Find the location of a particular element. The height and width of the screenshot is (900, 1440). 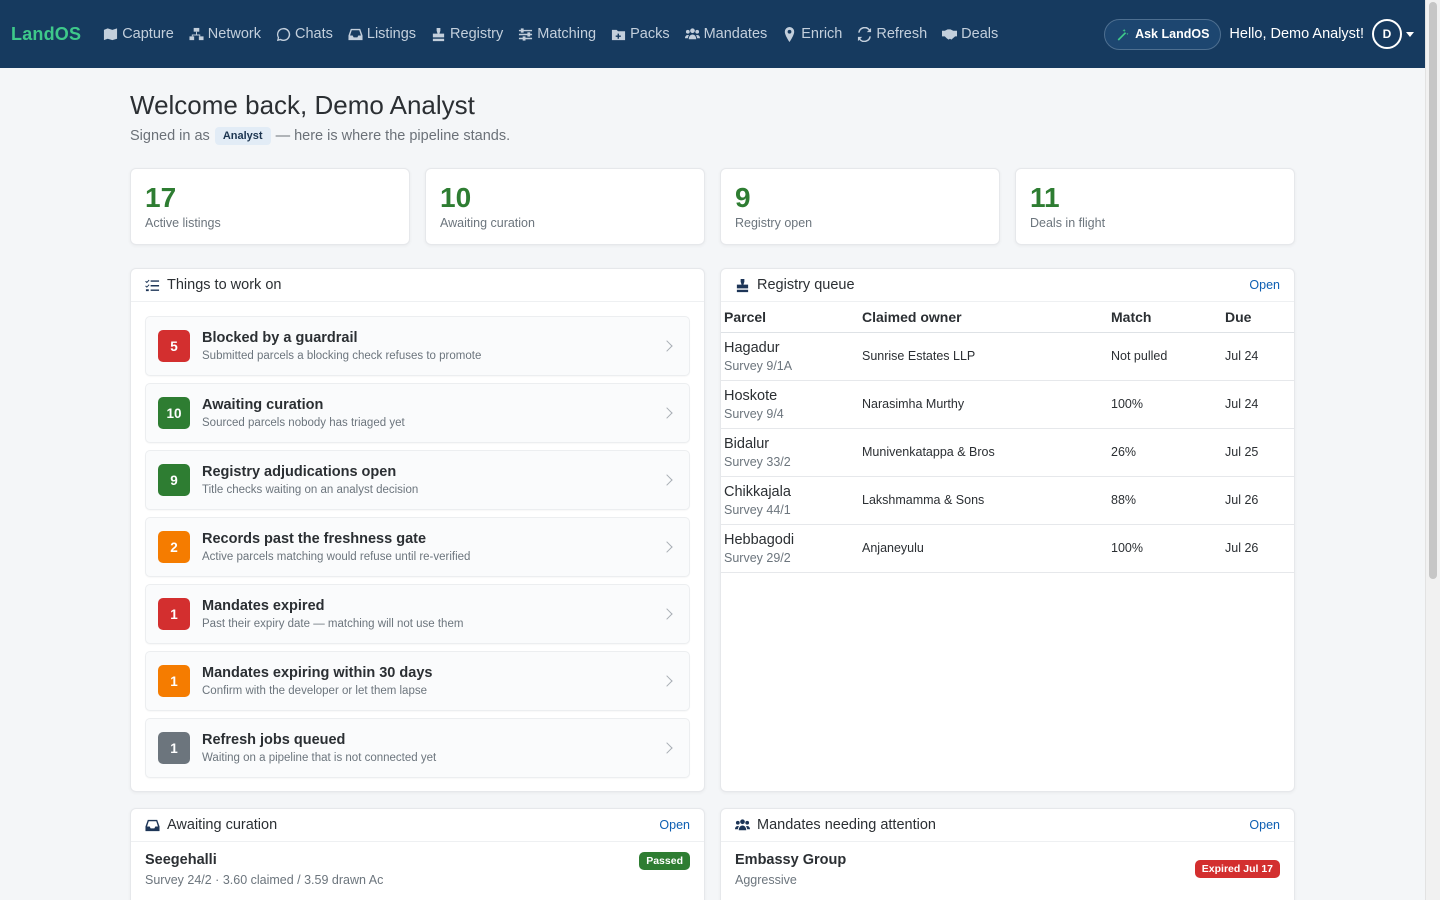

nav-item-chats: Chats is located at coordinates (304, 34).